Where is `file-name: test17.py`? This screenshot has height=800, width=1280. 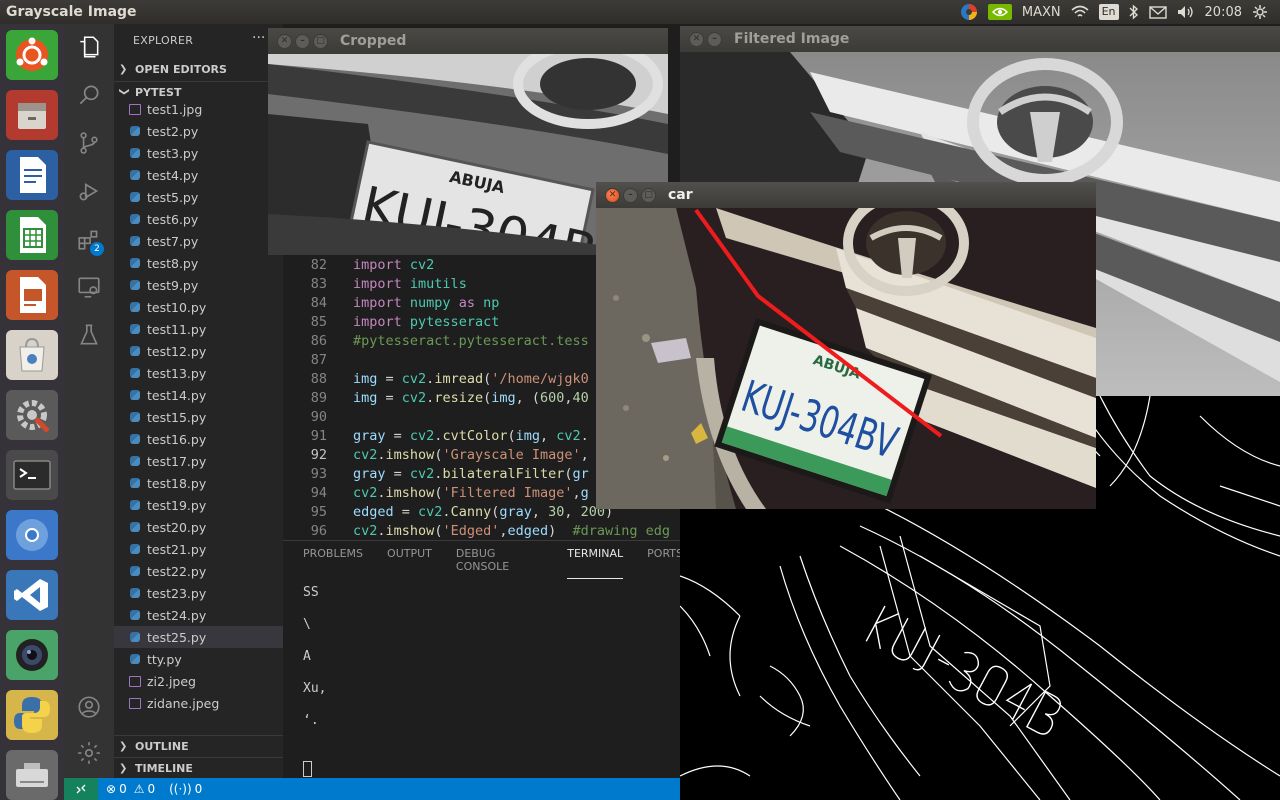
file-name: test17.py is located at coordinates (177, 461).